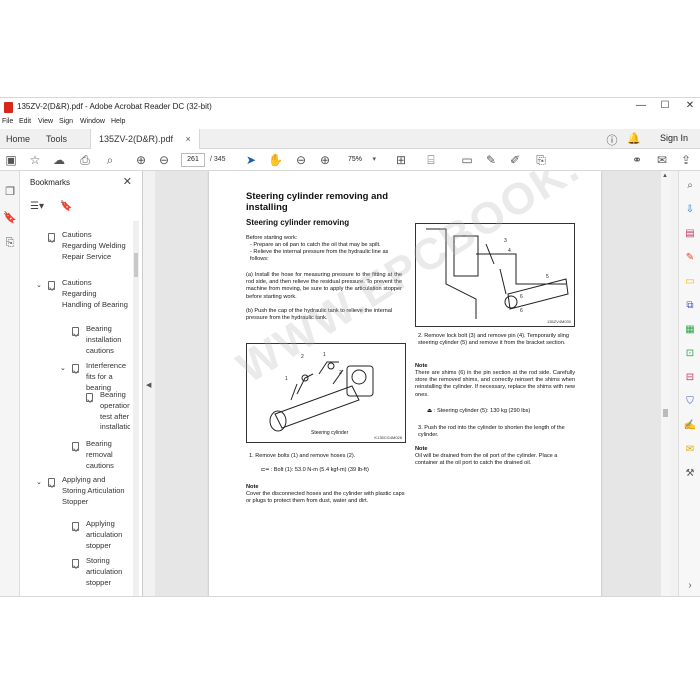 The height and width of the screenshot is (700, 700). What do you see at coordinates (690, 210) in the screenshot?
I see `export-pdf-icon: ⇩` at bounding box center [690, 210].